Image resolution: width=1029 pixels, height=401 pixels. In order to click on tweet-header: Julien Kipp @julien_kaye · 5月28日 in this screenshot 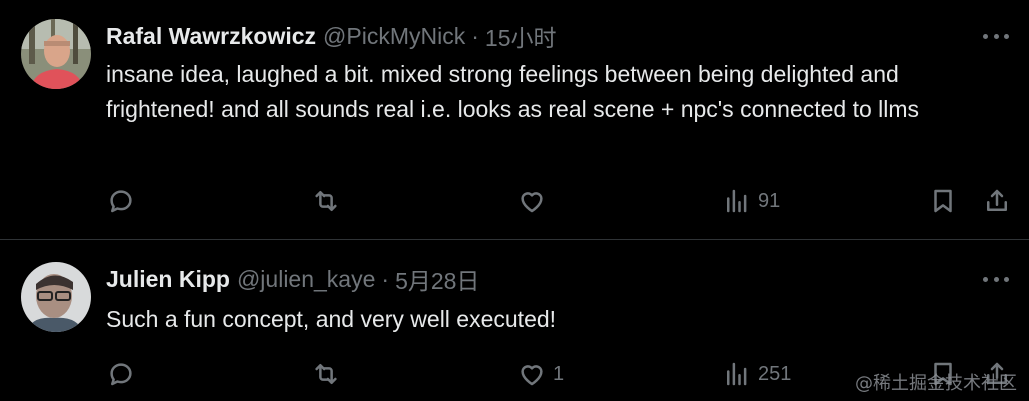, I will do `click(292, 279)`.